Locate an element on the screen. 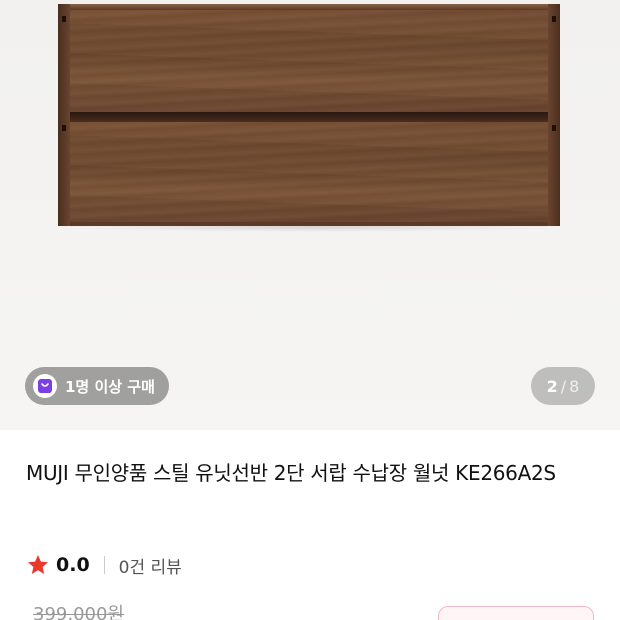 This screenshot has width=620, height=620. product-title: MUJI 무인양품 스틸 유닛선반 2단 서랍 수납장 월넛 KE266A2S is located at coordinates (291, 473).